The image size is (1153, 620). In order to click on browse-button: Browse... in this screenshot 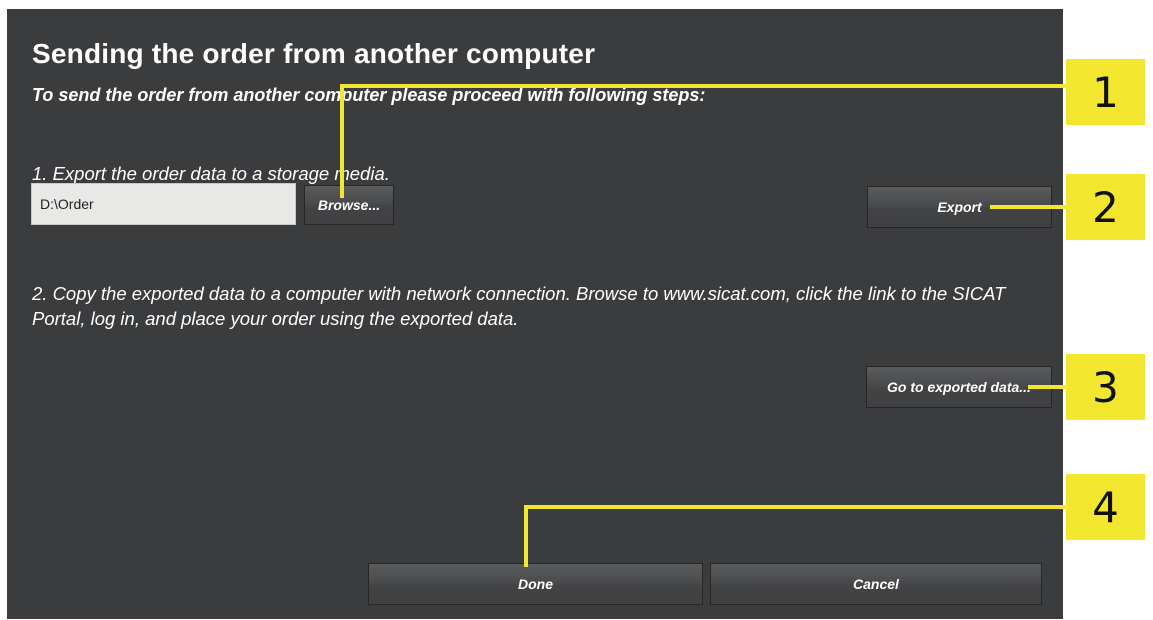, I will do `click(349, 205)`.